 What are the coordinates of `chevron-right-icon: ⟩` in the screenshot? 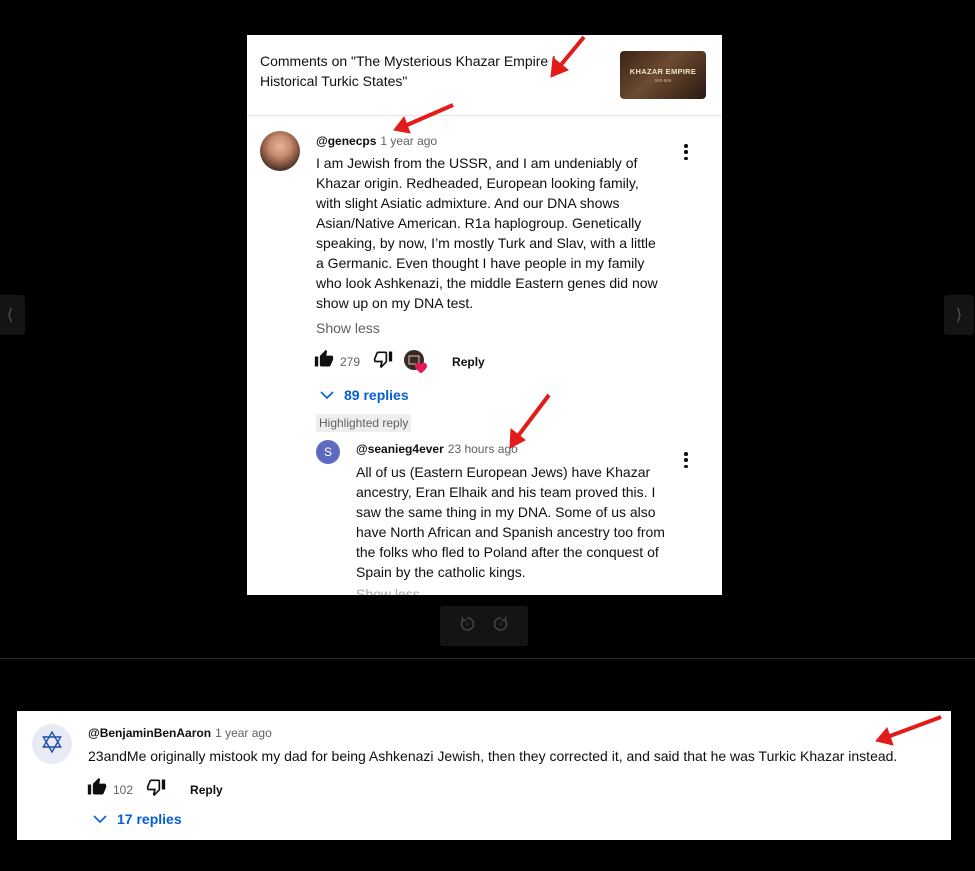 It's located at (959, 315).